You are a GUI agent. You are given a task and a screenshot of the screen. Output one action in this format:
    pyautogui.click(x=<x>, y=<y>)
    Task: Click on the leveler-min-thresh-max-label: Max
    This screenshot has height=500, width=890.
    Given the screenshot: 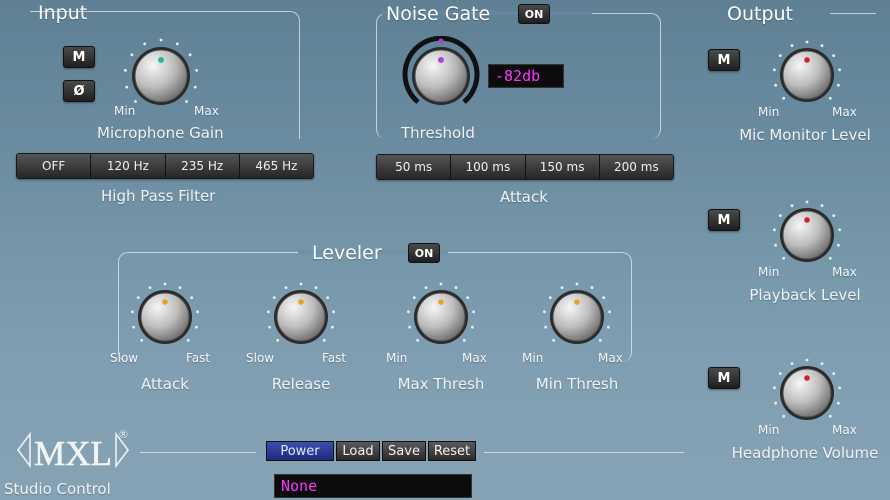 What is the action you would take?
    pyautogui.click(x=610, y=358)
    